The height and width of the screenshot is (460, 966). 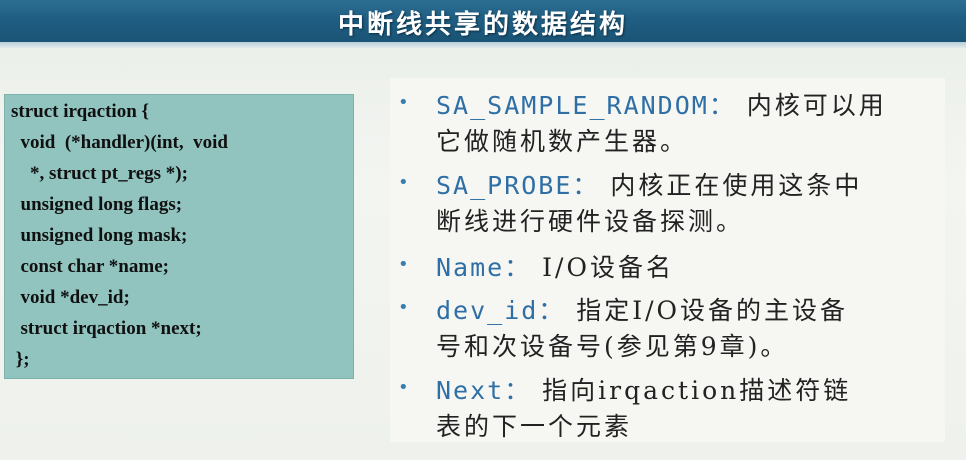 What do you see at coordinates (501, 310) in the screenshot?
I see `item-key: dev_id：` at bounding box center [501, 310].